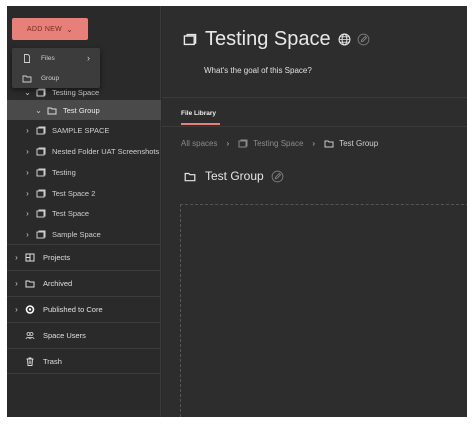 The width and height of the screenshot is (474, 428). What do you see at coordinates (84, 283) in the screenshot?
I see `section-archived: › Archived` at bounding box center [84, 283].